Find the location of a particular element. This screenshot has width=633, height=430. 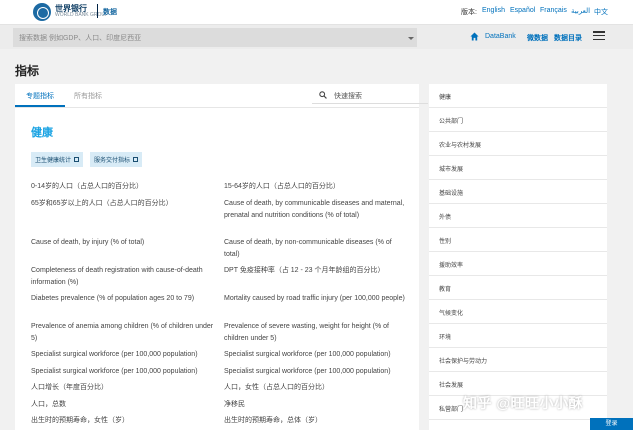

pill-label: 服务交付指标 is located at coordinates (112, 161).